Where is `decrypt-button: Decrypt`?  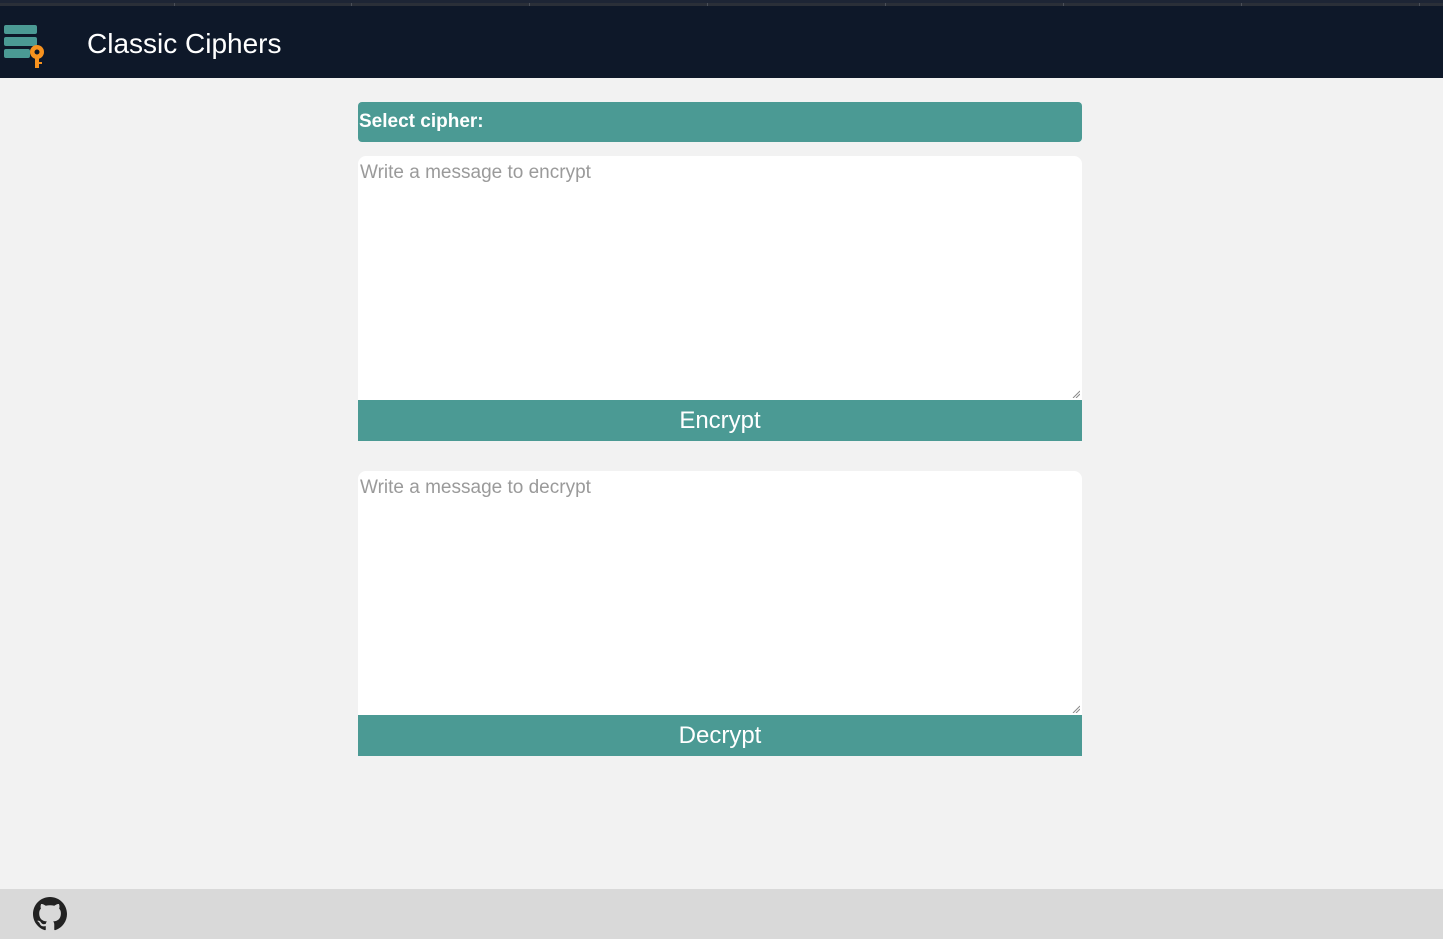
decrypt-button: Decrypt is located at coordinates (720, 735).